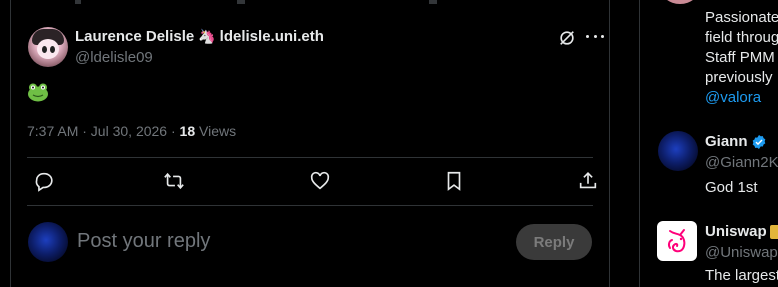 The width and height of the screenshot is (778, 287). I want to click on bio-line: field throug, so click(741, 37).